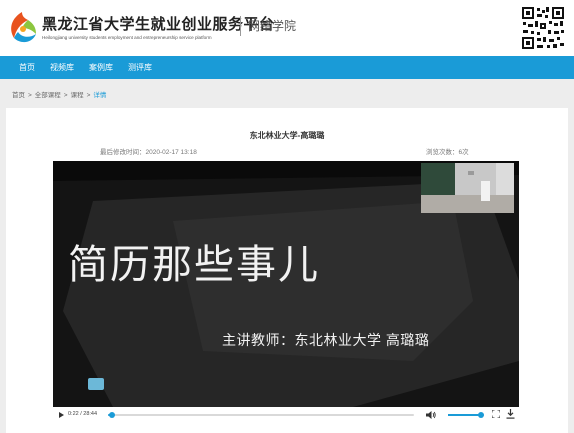  I want to click on progress-bar, so click(261, 415).